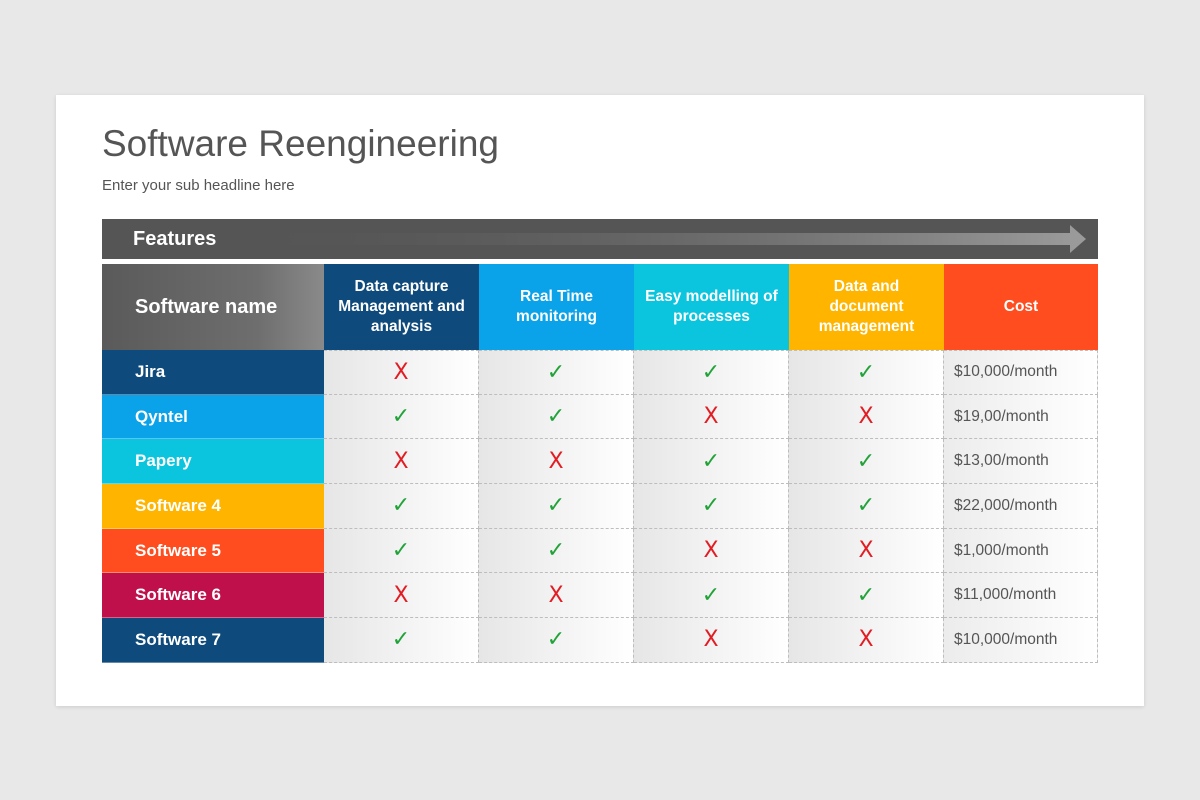 This screenshot has width=1200, height=800. I want to click on cost-cell: $13,00/month, so click(1021, 462).